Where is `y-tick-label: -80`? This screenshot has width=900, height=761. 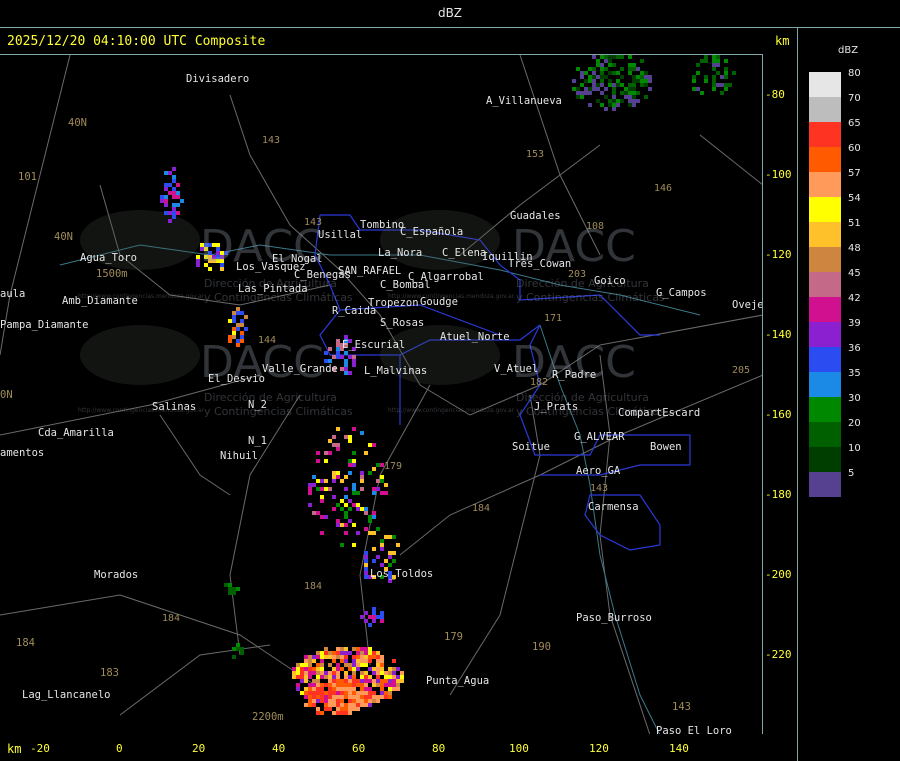
y-tick-label: -80 is located at coordinates (775, 94).